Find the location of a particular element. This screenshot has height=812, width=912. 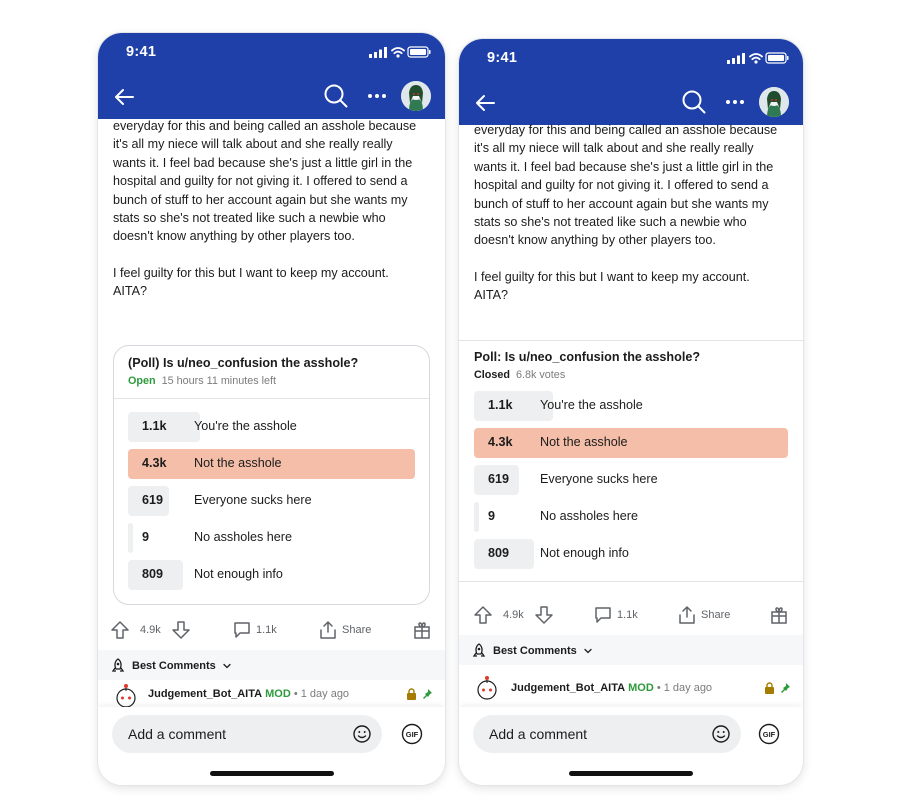

poll-title: Poll: Is u/neo_confusion the asshole? is located at coordinates (587, 357).